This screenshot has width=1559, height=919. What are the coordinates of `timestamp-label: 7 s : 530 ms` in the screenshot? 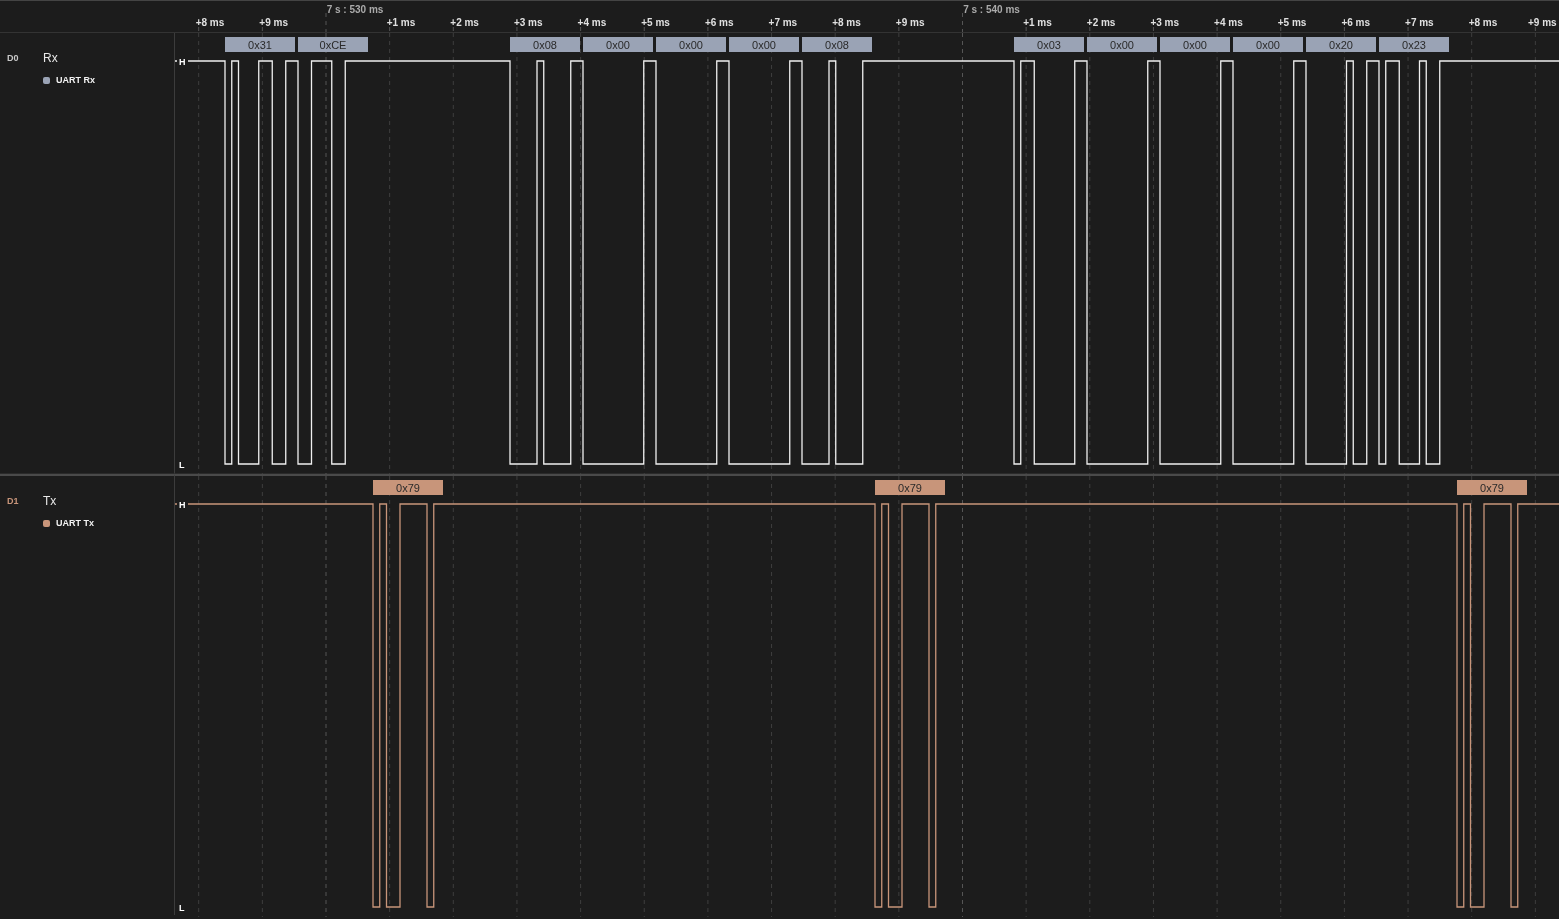 It's located at (355, 9).